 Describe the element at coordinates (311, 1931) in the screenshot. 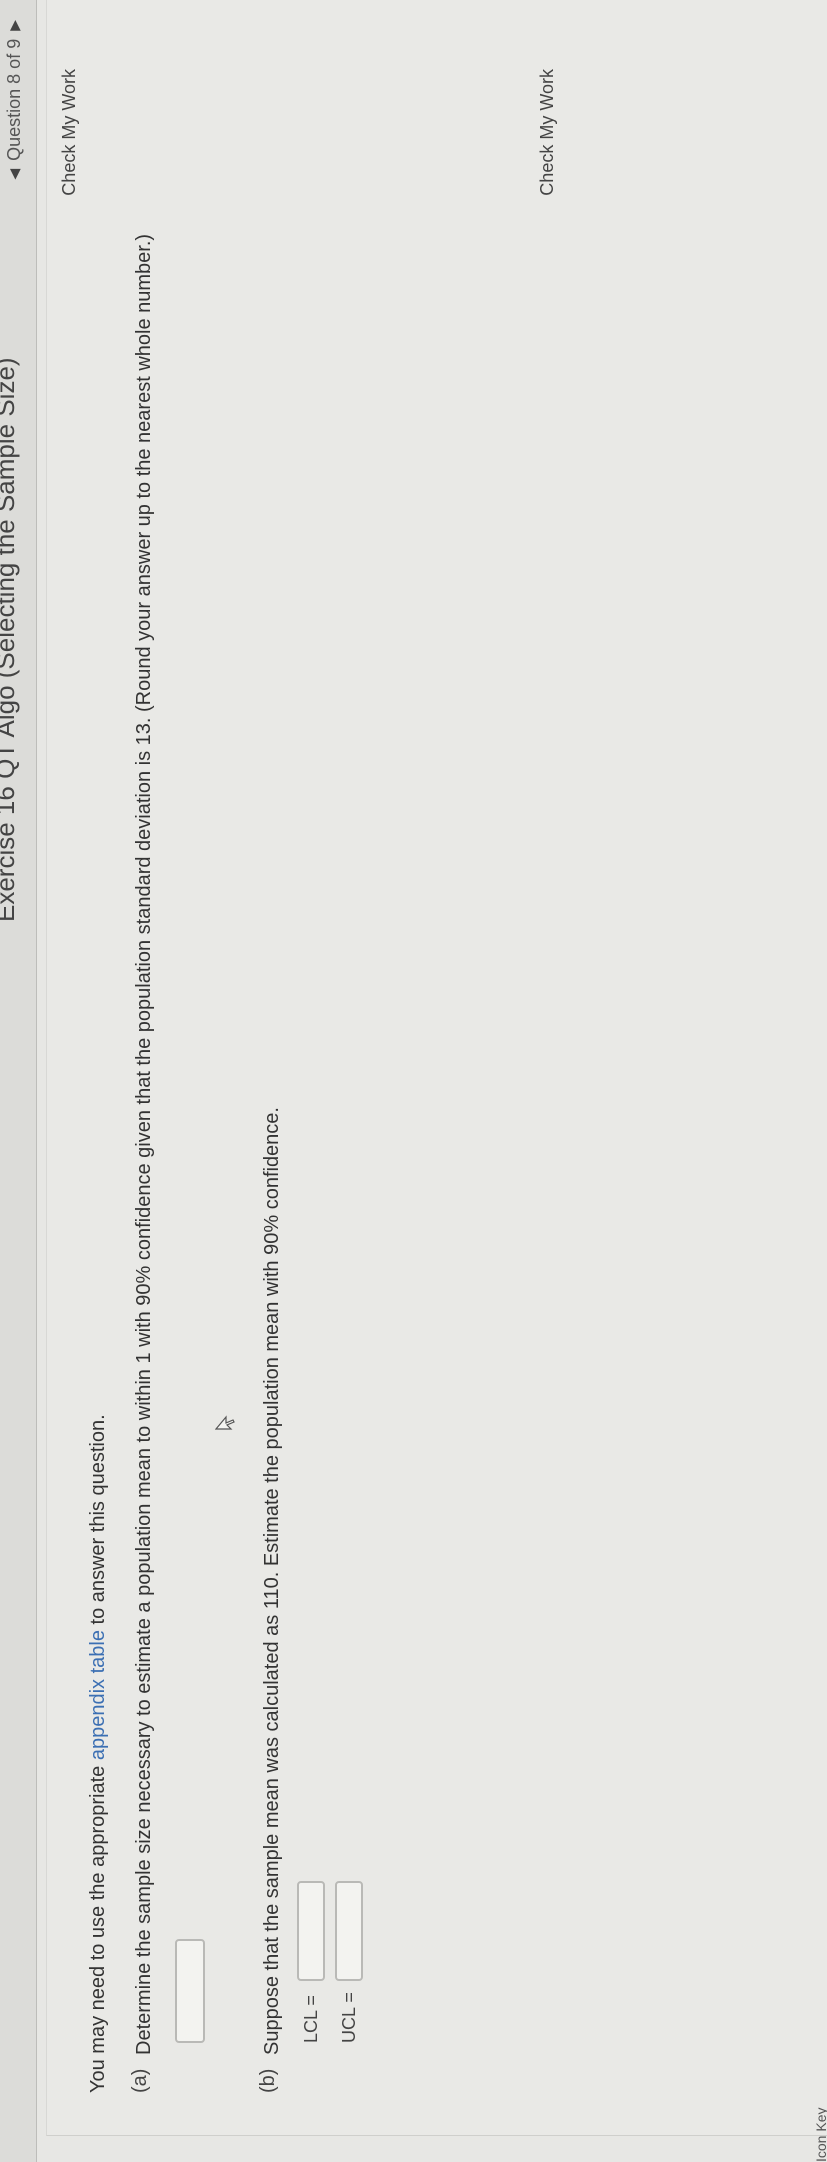

I see `lcl-input` at that location.